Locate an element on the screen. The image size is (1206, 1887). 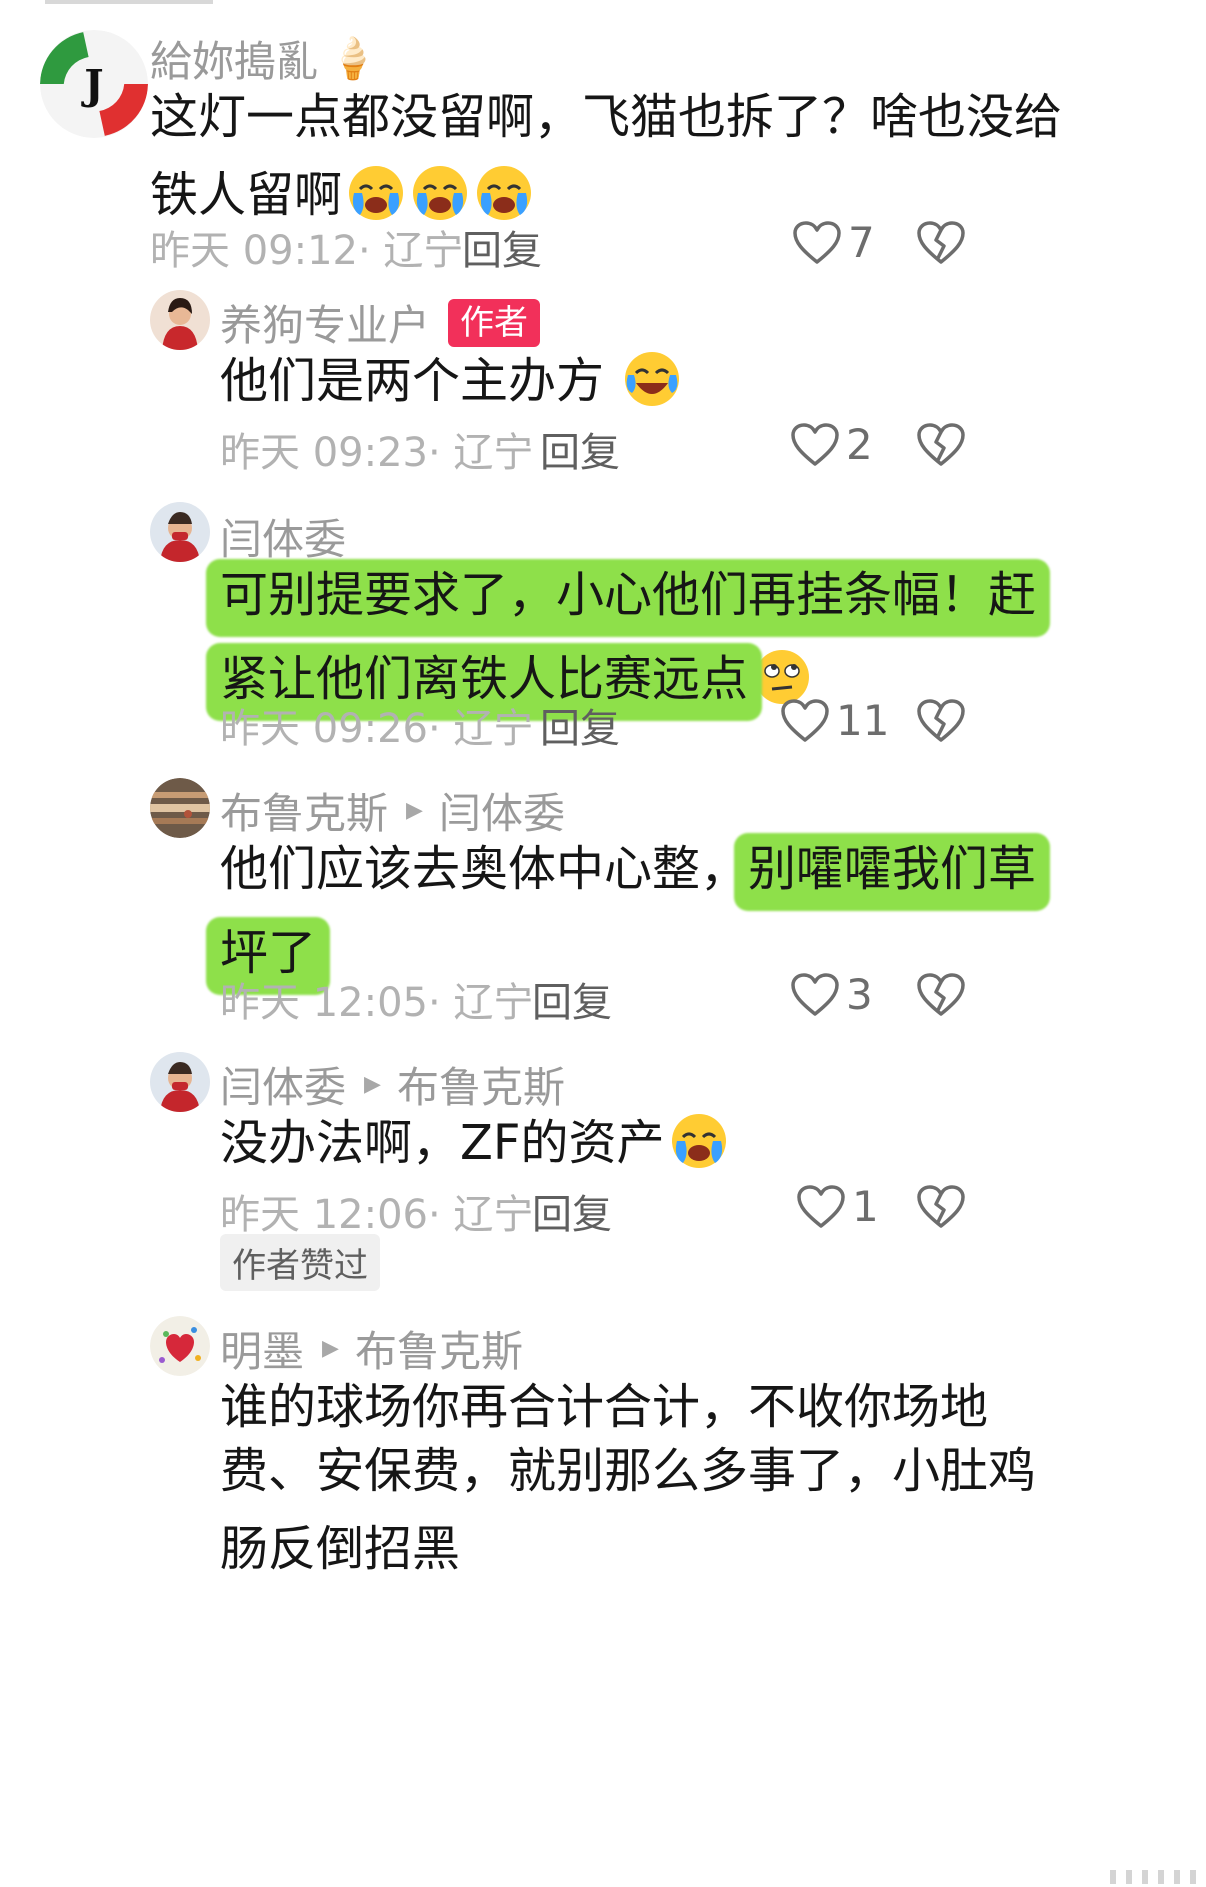
like-button: 2 is located at coordinates (831, 444).